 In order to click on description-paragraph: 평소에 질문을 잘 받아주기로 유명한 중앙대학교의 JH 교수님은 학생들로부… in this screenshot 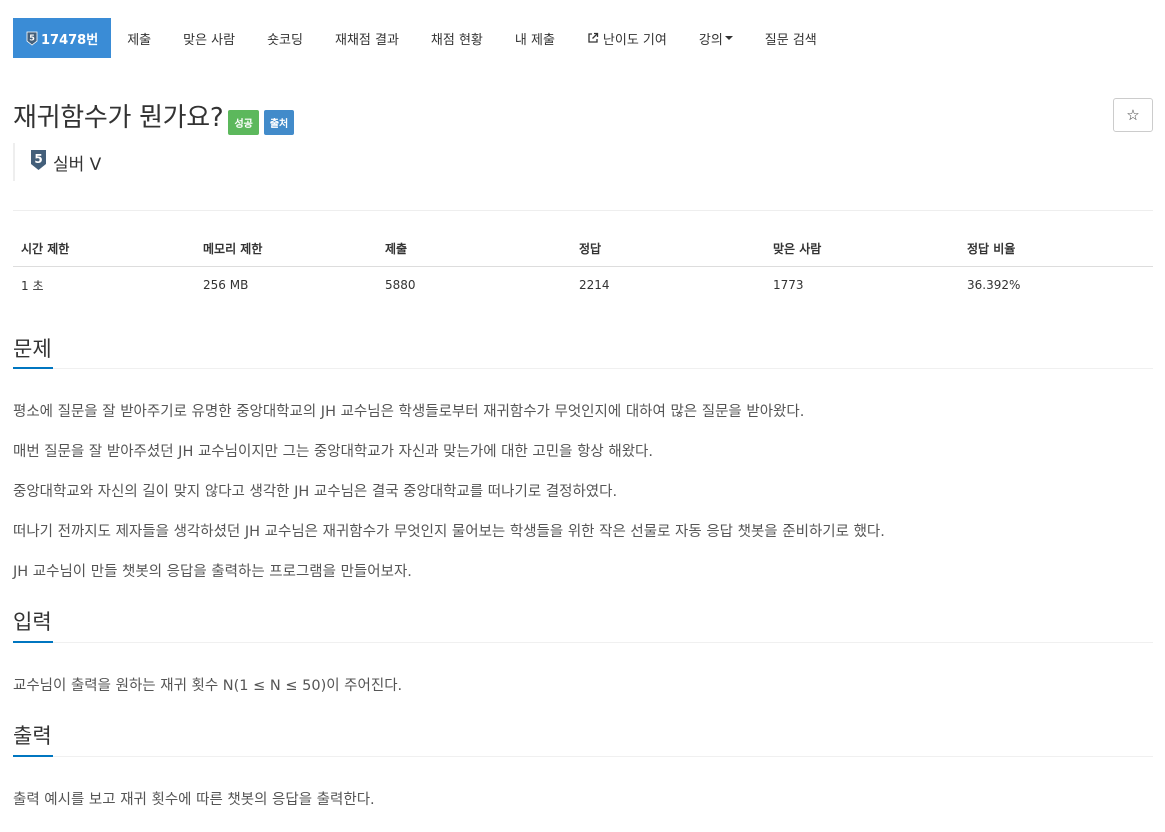, I will do `click(409, 412)`.